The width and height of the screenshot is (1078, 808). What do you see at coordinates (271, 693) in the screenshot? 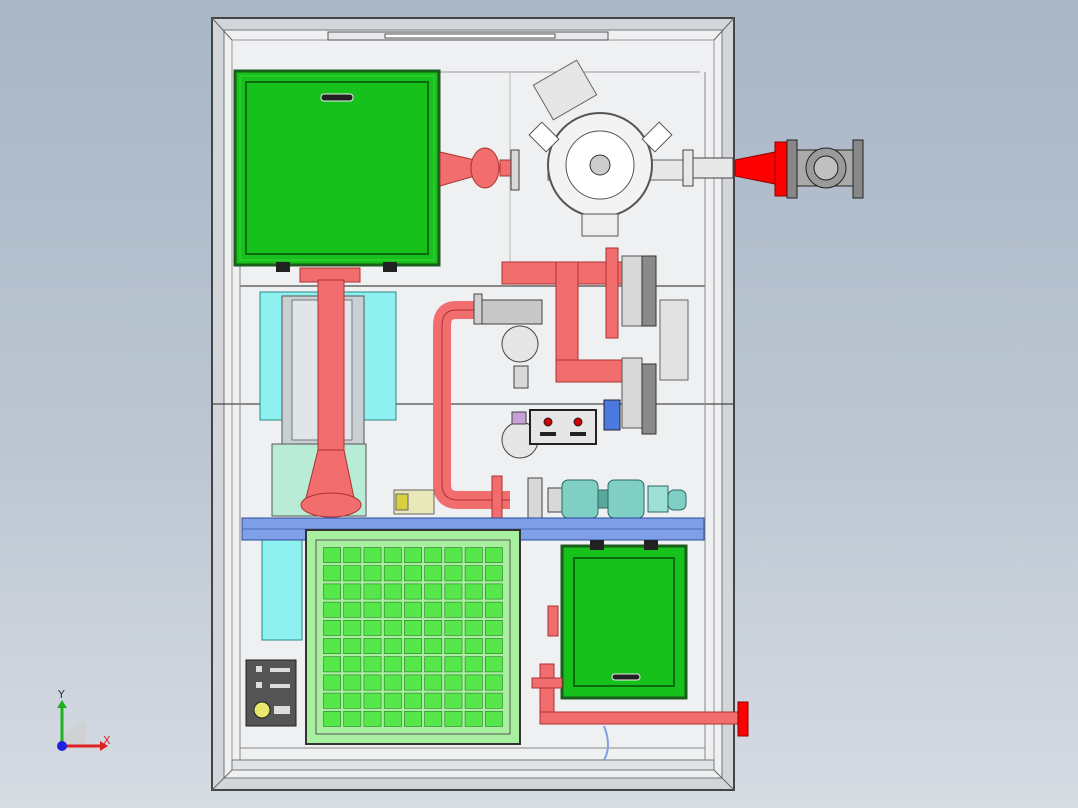
I see `indicator-panel` at bounding box center [271, 693].